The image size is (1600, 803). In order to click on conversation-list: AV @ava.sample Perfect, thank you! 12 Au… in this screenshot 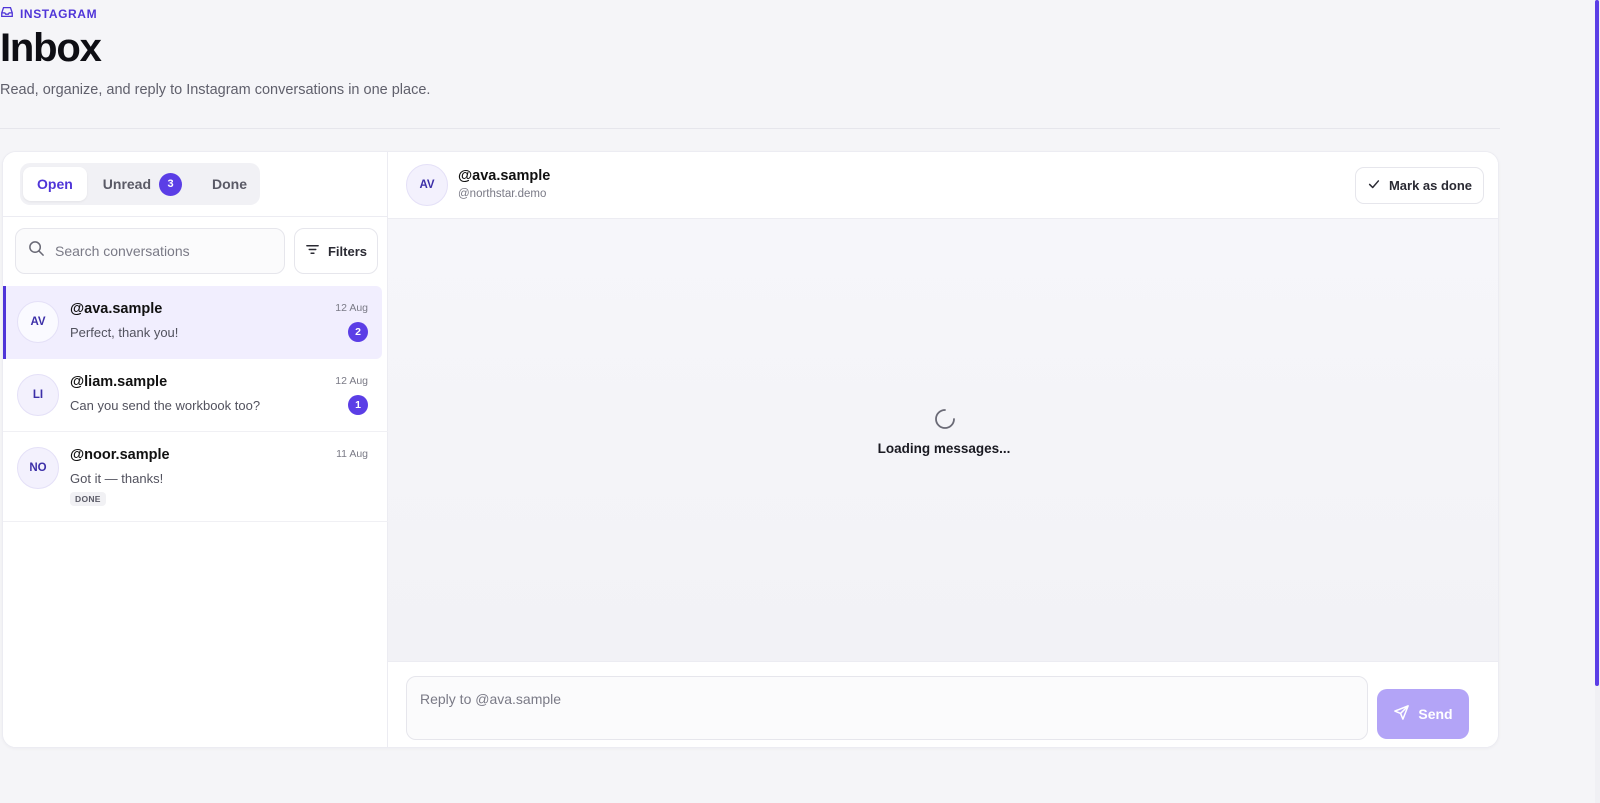, I will do `click(195, 404)`.